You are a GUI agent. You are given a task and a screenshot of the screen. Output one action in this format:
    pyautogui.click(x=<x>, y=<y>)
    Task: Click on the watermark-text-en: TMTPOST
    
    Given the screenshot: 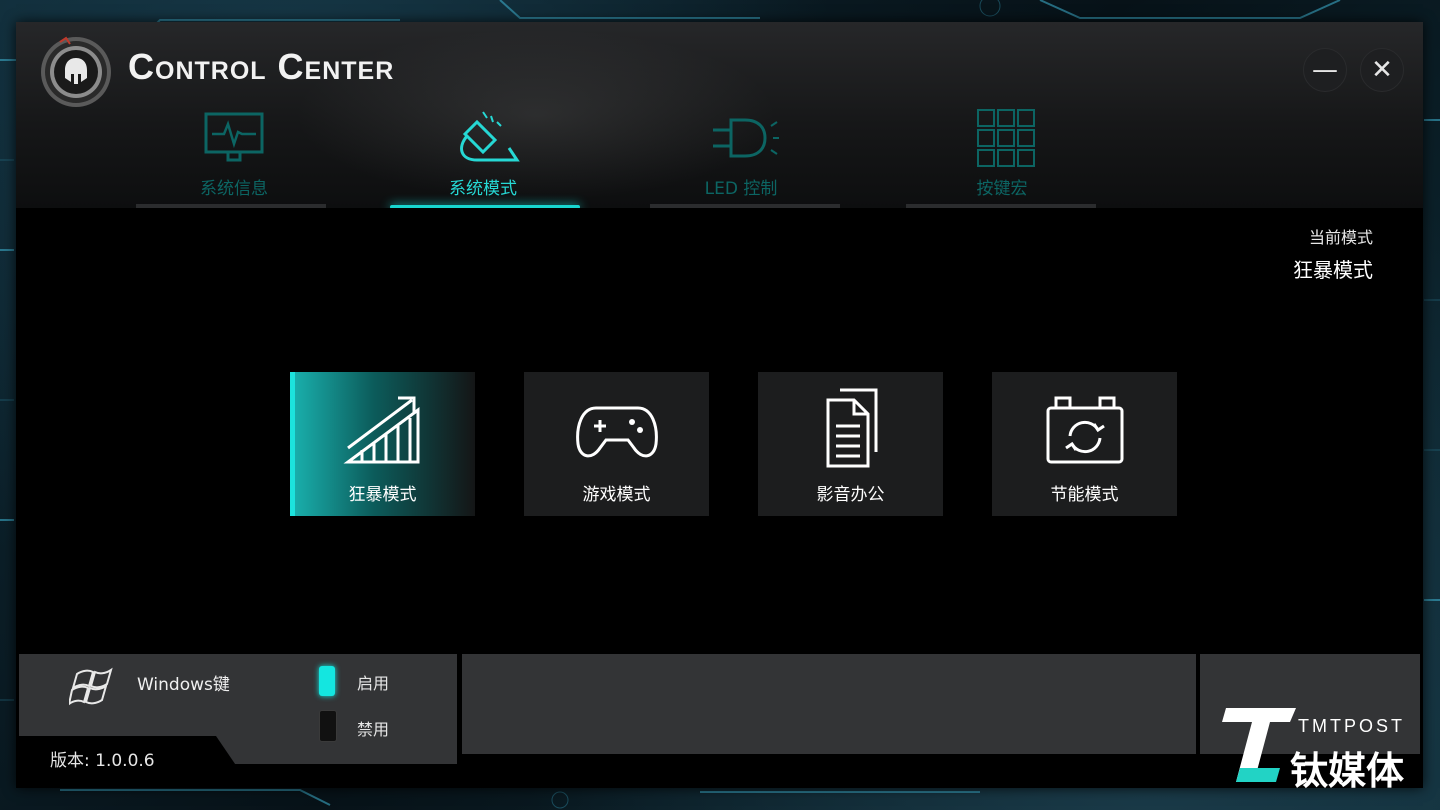 What is the action you would take?
    pyautogui.click(x=1351, y=726)
    